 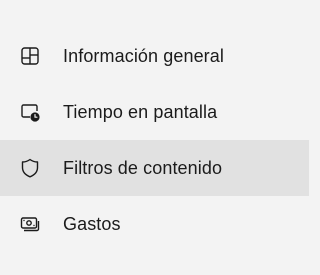 What do you see at coordinates (143, 55) in the screenshot?
I see `nav-item-label: Información general` at bounding box center [143, 55].